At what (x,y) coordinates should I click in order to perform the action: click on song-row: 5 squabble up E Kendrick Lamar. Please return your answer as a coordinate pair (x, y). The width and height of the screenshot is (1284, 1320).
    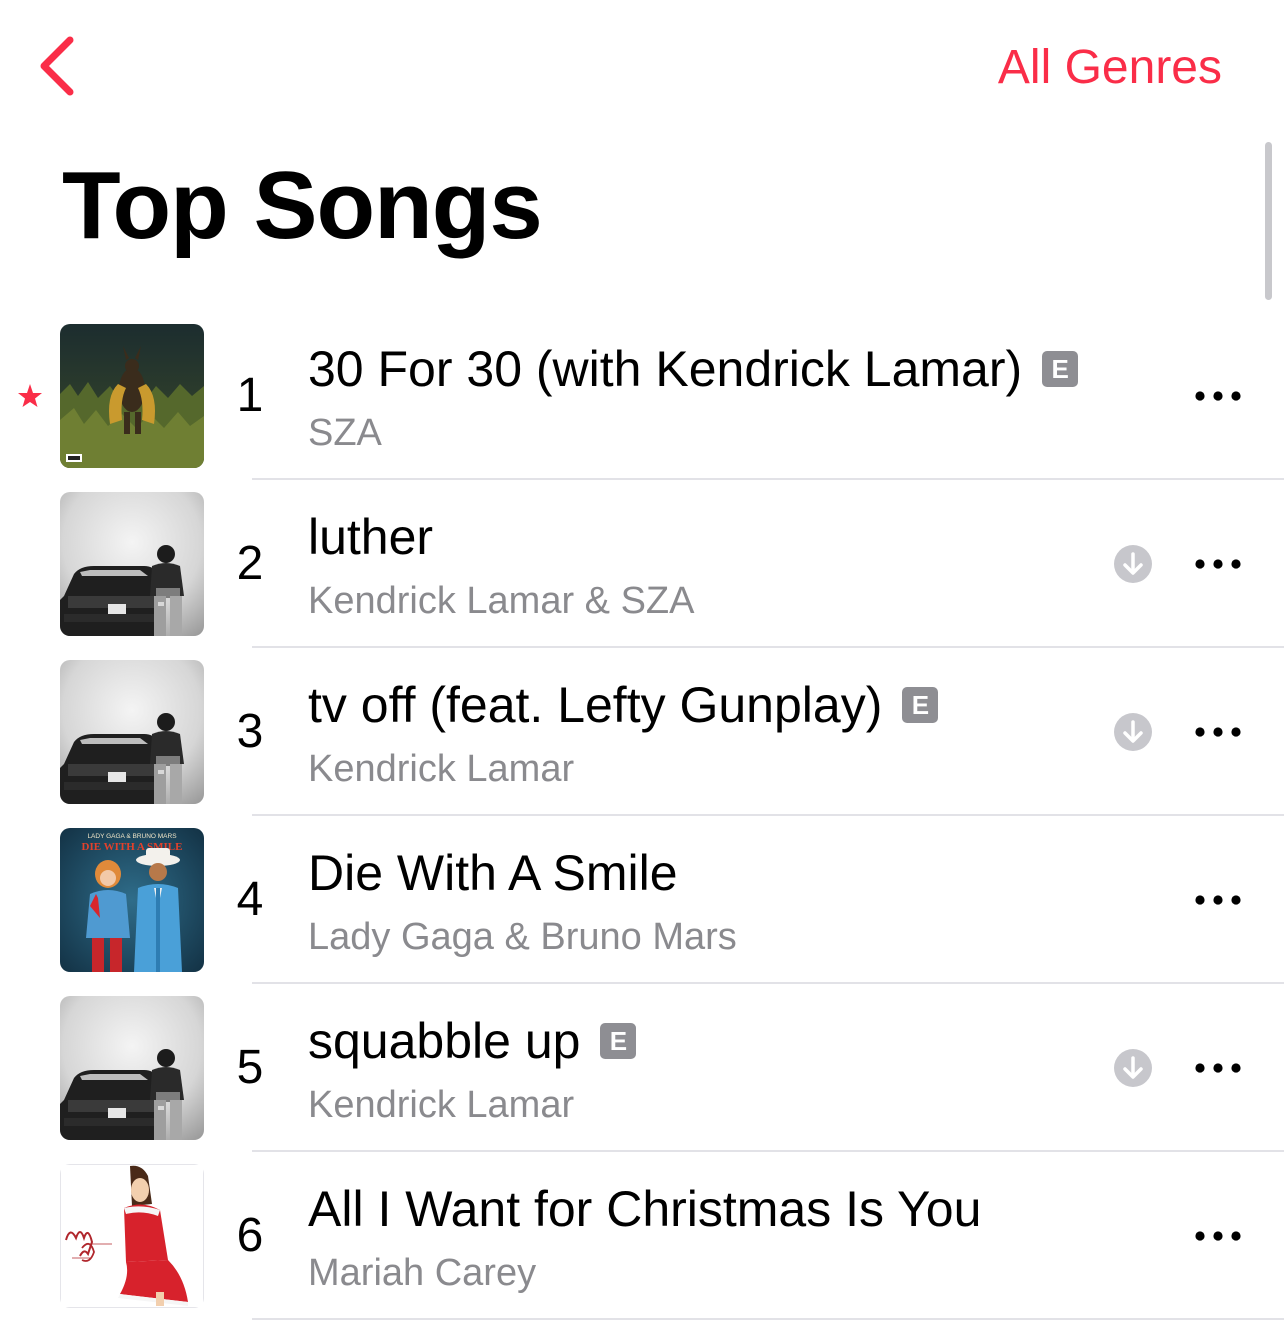
    Looking at the image, I should click on (642, 1068).